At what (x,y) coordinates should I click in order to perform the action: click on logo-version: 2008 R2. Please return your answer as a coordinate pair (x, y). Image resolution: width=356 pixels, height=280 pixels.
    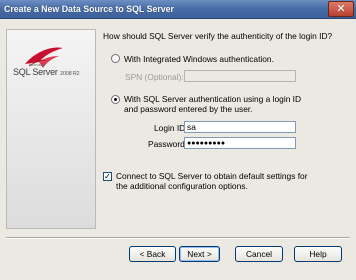
    Looking at the image, I should click on (70, 74).